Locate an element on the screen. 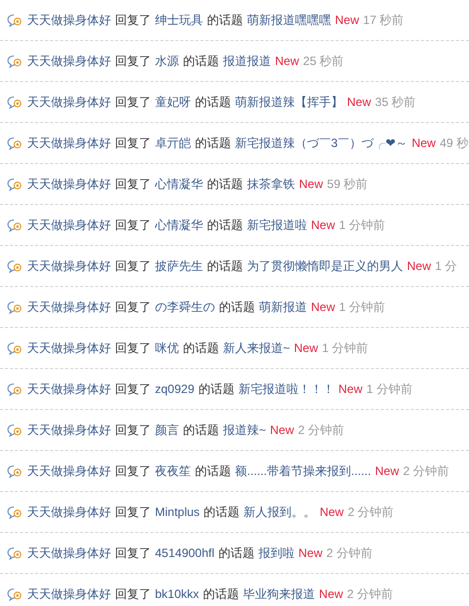  time-text: 49 秒 is located at coordinates (454, 143).